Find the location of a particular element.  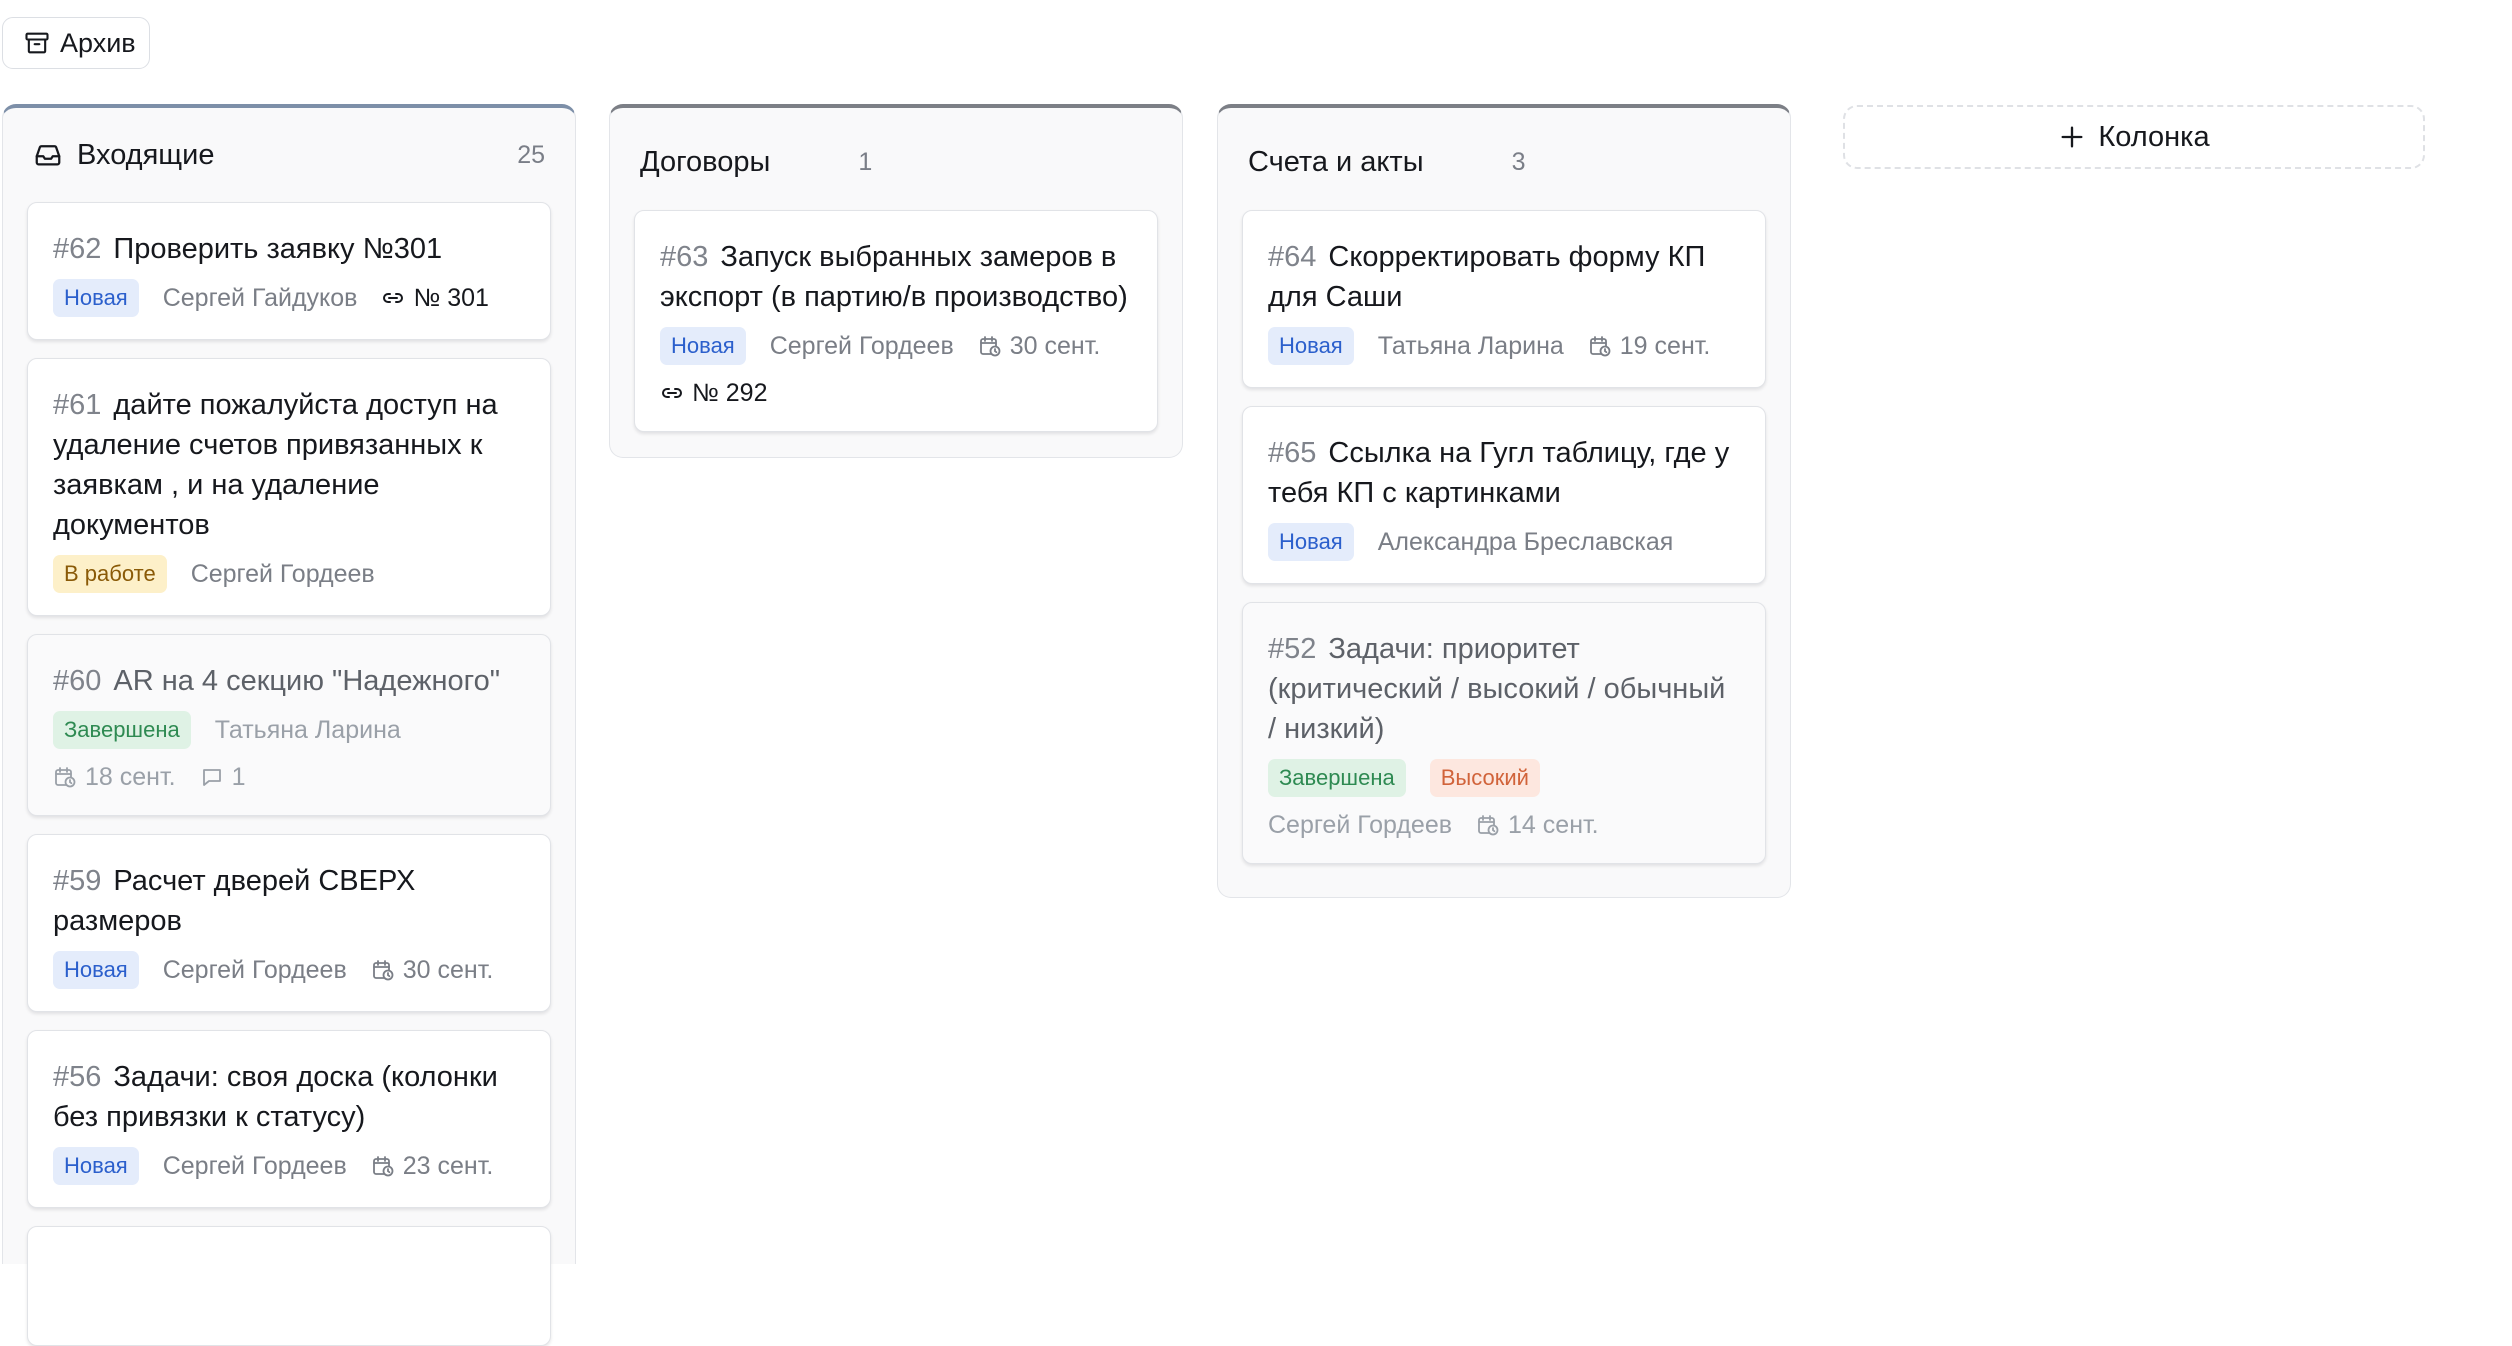

comment-icon is located at coordinates (212, 777).